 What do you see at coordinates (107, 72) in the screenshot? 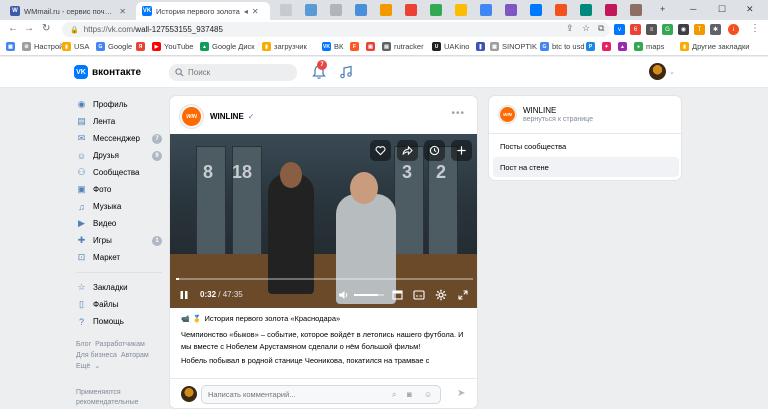
I see `vk-logo: VK вконтакте` at bounding box center [107, 72].